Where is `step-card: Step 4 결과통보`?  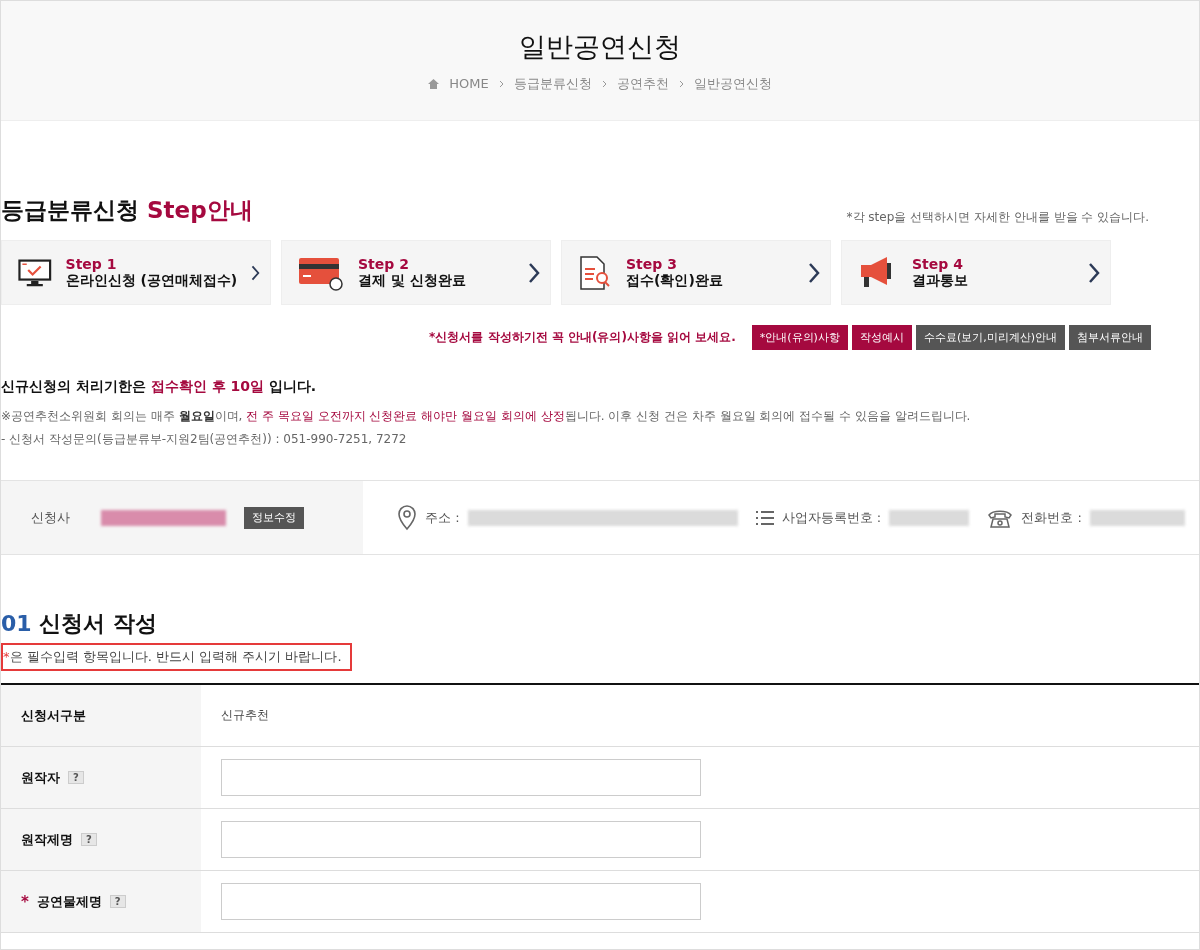 step-card: Step 4 결과통보 is located at coordinates (976, 272).